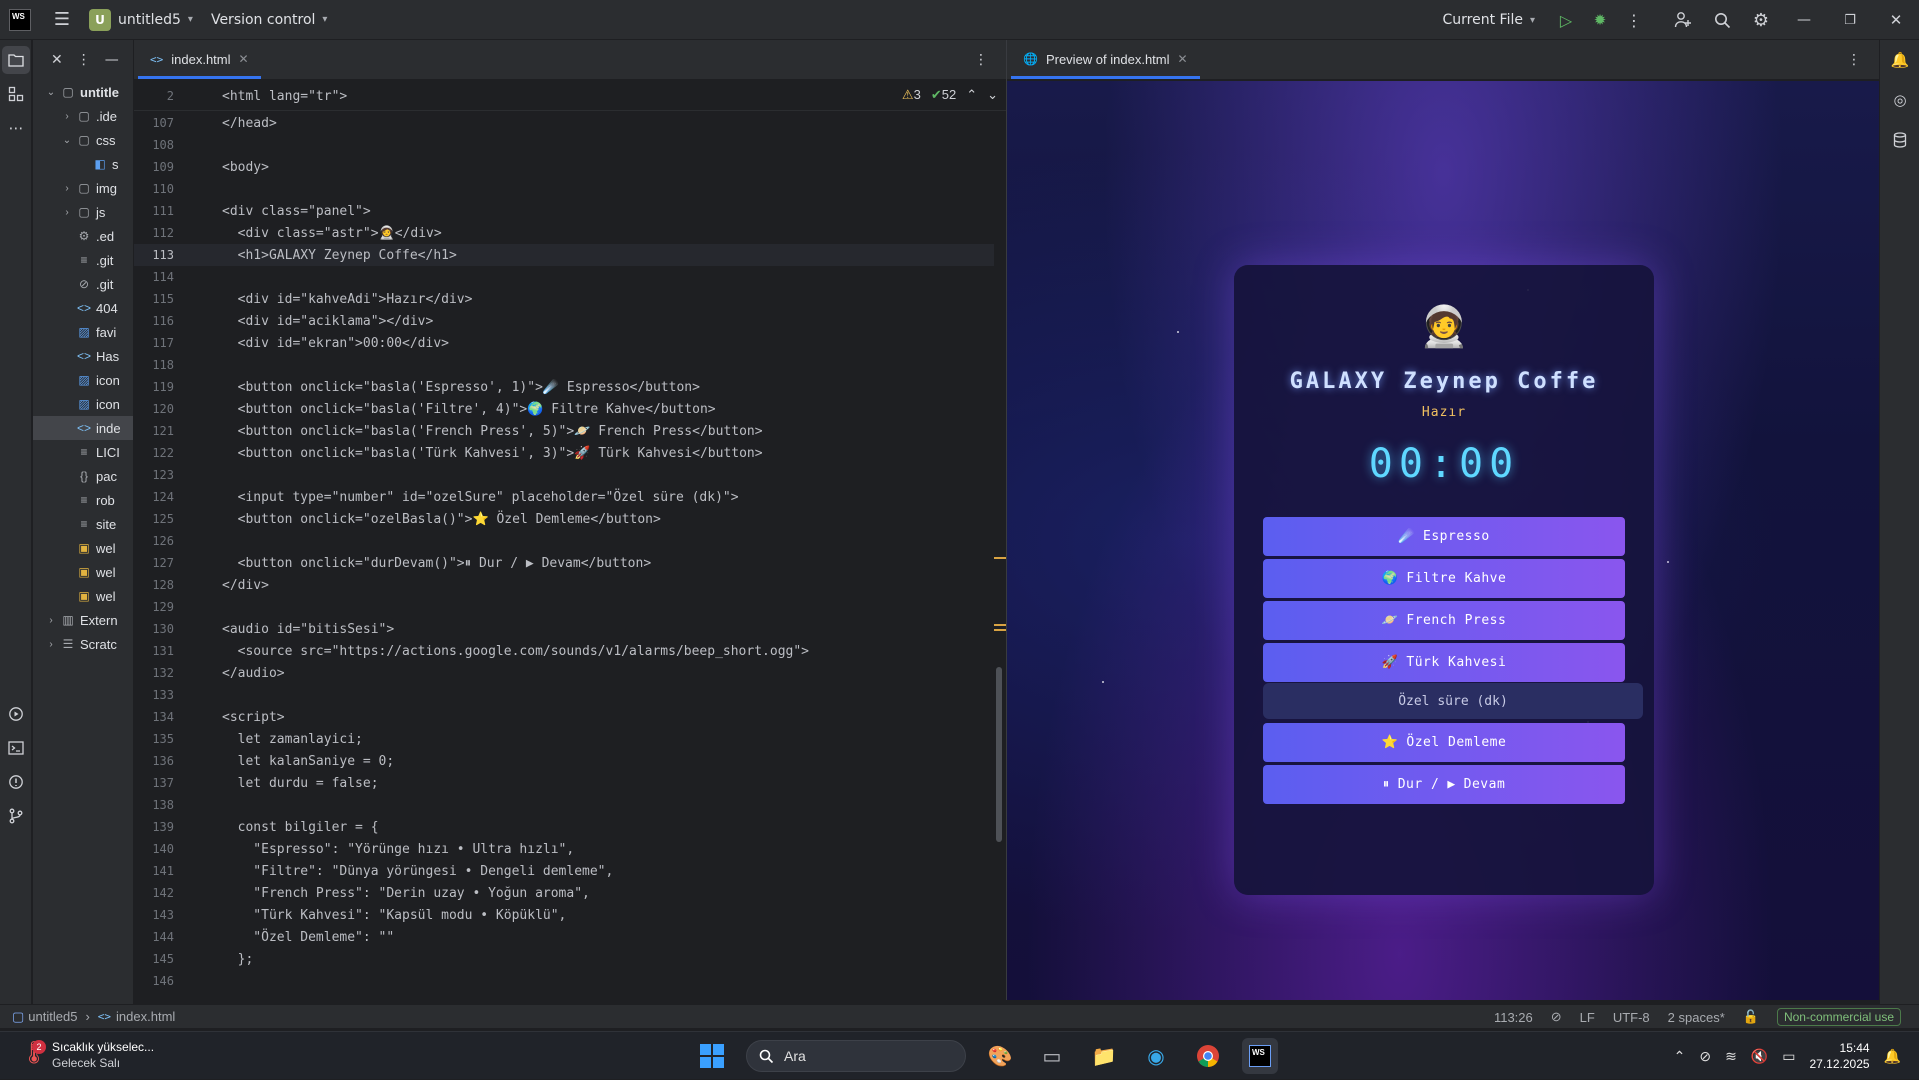  What do you see at coordinates (1104, 1056) in the screenshot?
I see `file-explorer-icon: 📁` at bounding box center [1104, 1056].